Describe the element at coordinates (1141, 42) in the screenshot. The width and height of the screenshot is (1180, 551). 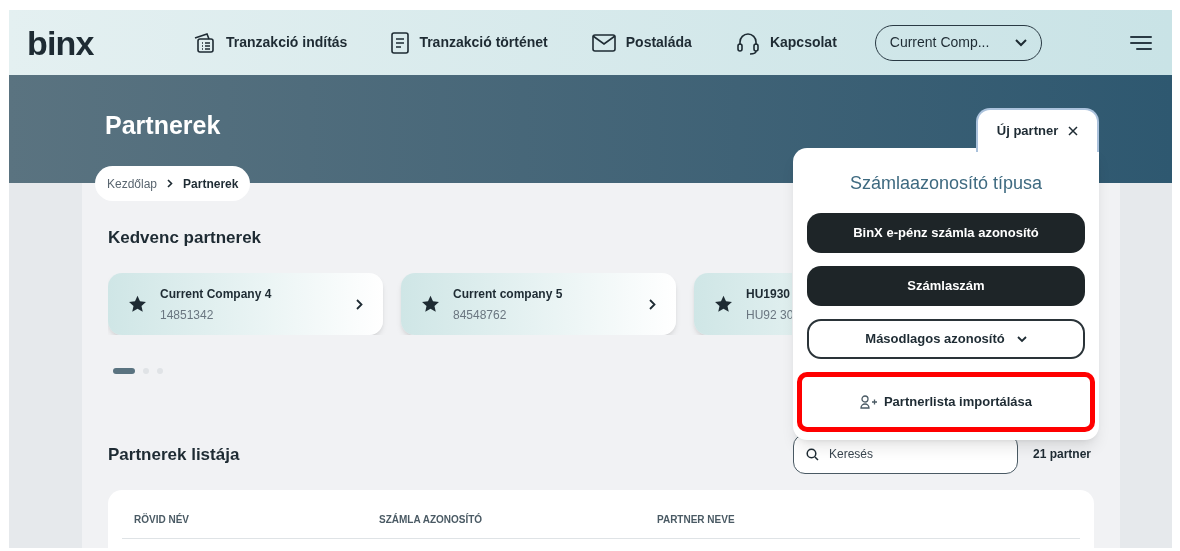
I see `menu-icon` at that location.